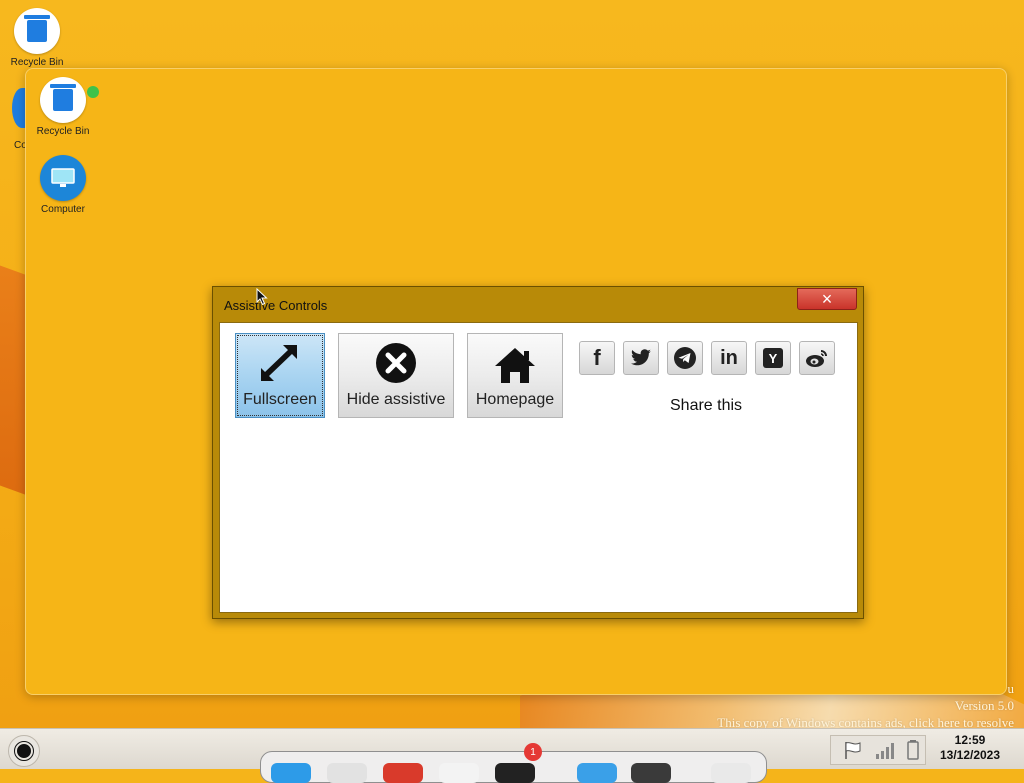 The image size is (1024, 783). Describe the element at coordinates (279, 363) in the screenshot. I see `expand-arrows-icon` at that location.